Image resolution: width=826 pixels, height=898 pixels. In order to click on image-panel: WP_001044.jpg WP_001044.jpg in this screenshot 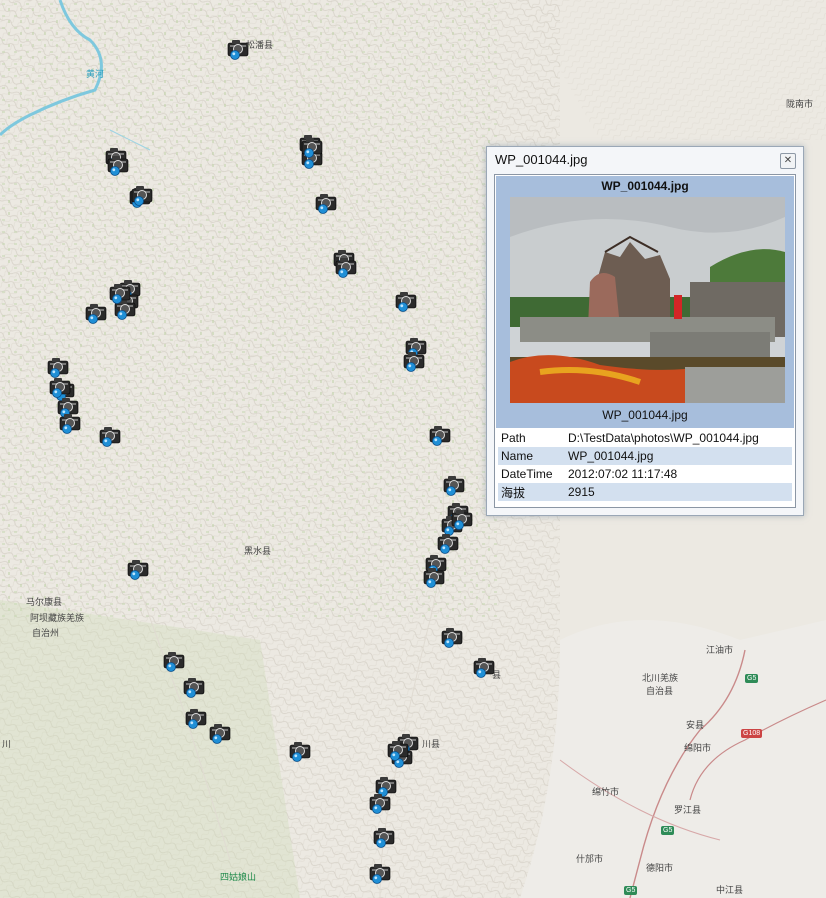, I will do `click(645, 302)`.